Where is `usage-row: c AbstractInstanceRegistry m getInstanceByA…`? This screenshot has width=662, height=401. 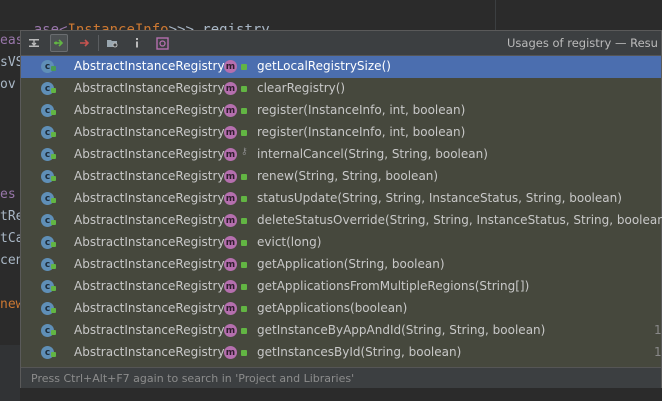
usage-row: c AbstractInstanceRegistry m getInstanceByA… is located at coordinates (341, 331).